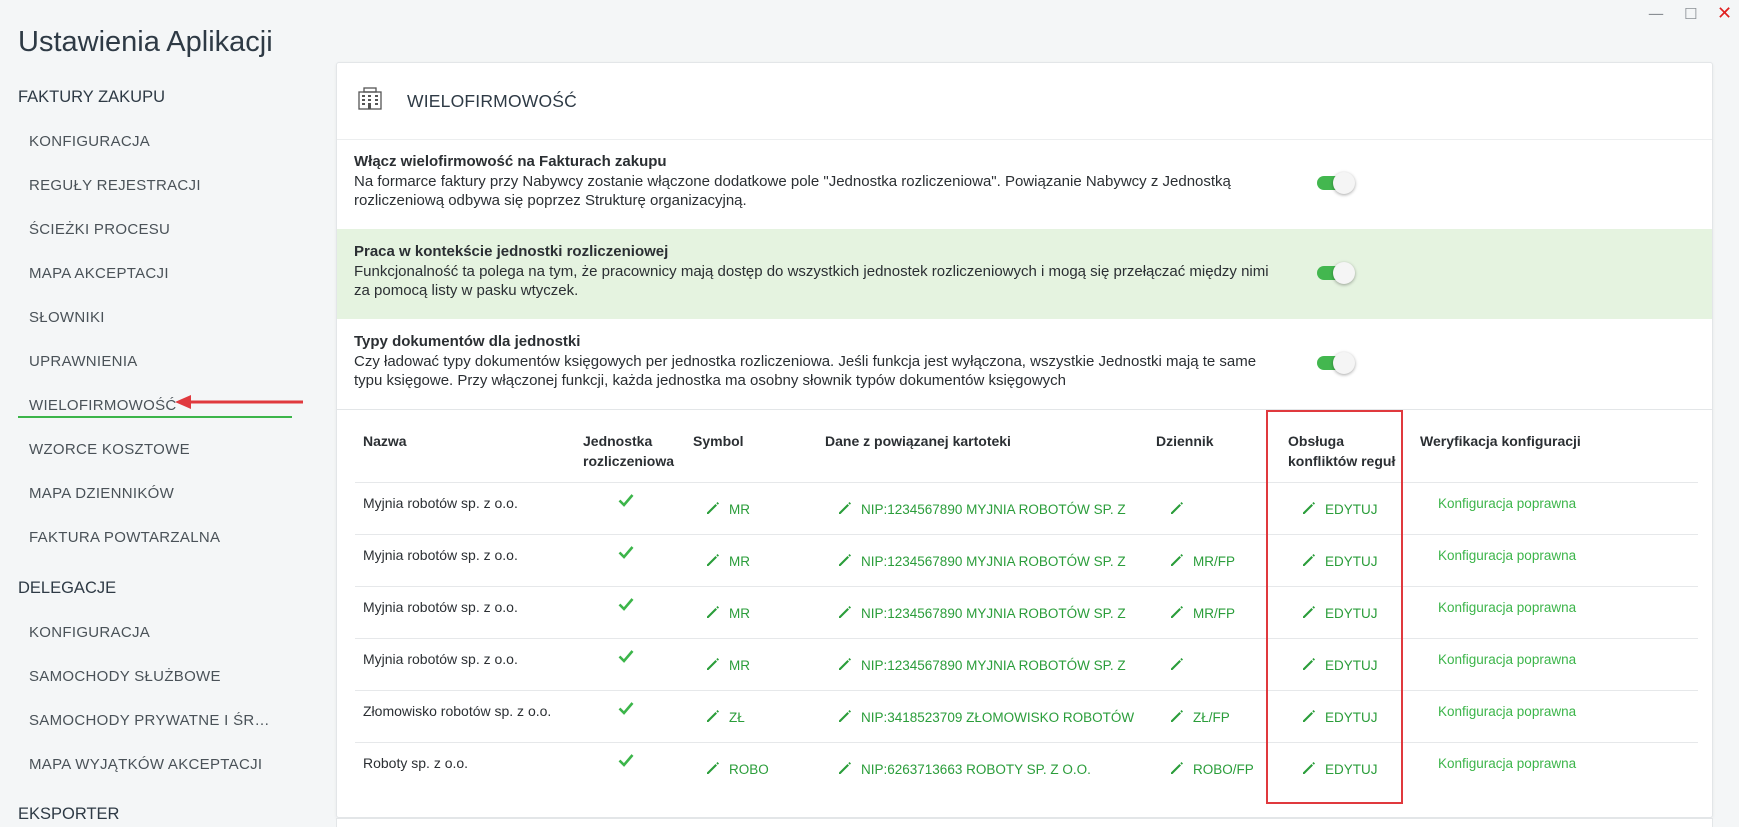 Image resolution: width=1739 pixels, height=827 pixels. Describe the element at coordinates (737, 717) in the screenshot. I see `symbol-value: ZŁ` at that location.